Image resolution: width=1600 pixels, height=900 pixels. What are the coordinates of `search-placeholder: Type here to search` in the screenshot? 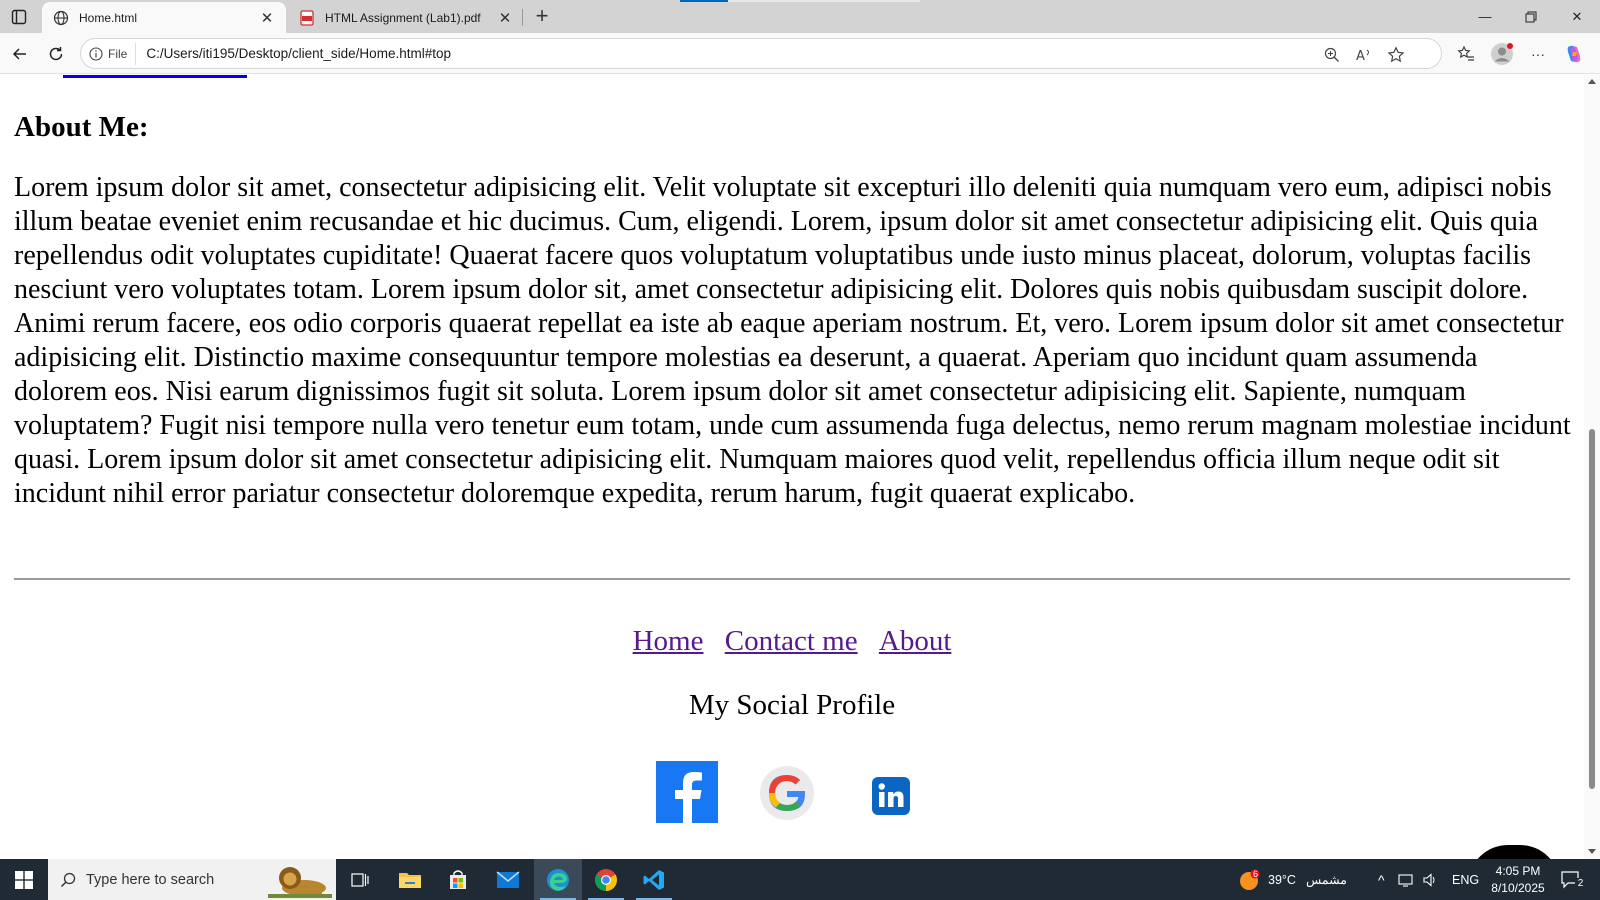 It's located at (150, 879).